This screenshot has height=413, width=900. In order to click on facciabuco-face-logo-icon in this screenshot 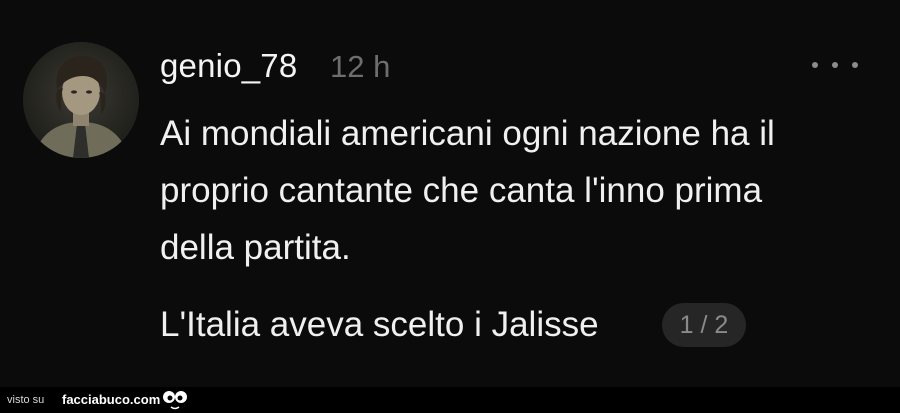, I will do `click(175, 401)`.